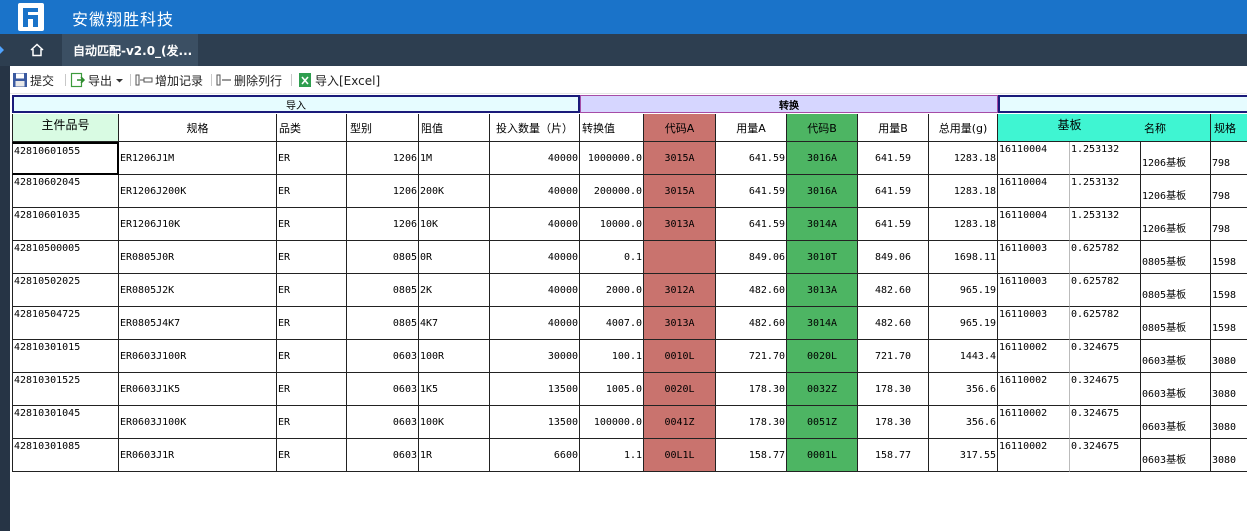 This screenshot has height=531, width=1247. I want to click on cell-code-a: 0020L, so click(680, 389).